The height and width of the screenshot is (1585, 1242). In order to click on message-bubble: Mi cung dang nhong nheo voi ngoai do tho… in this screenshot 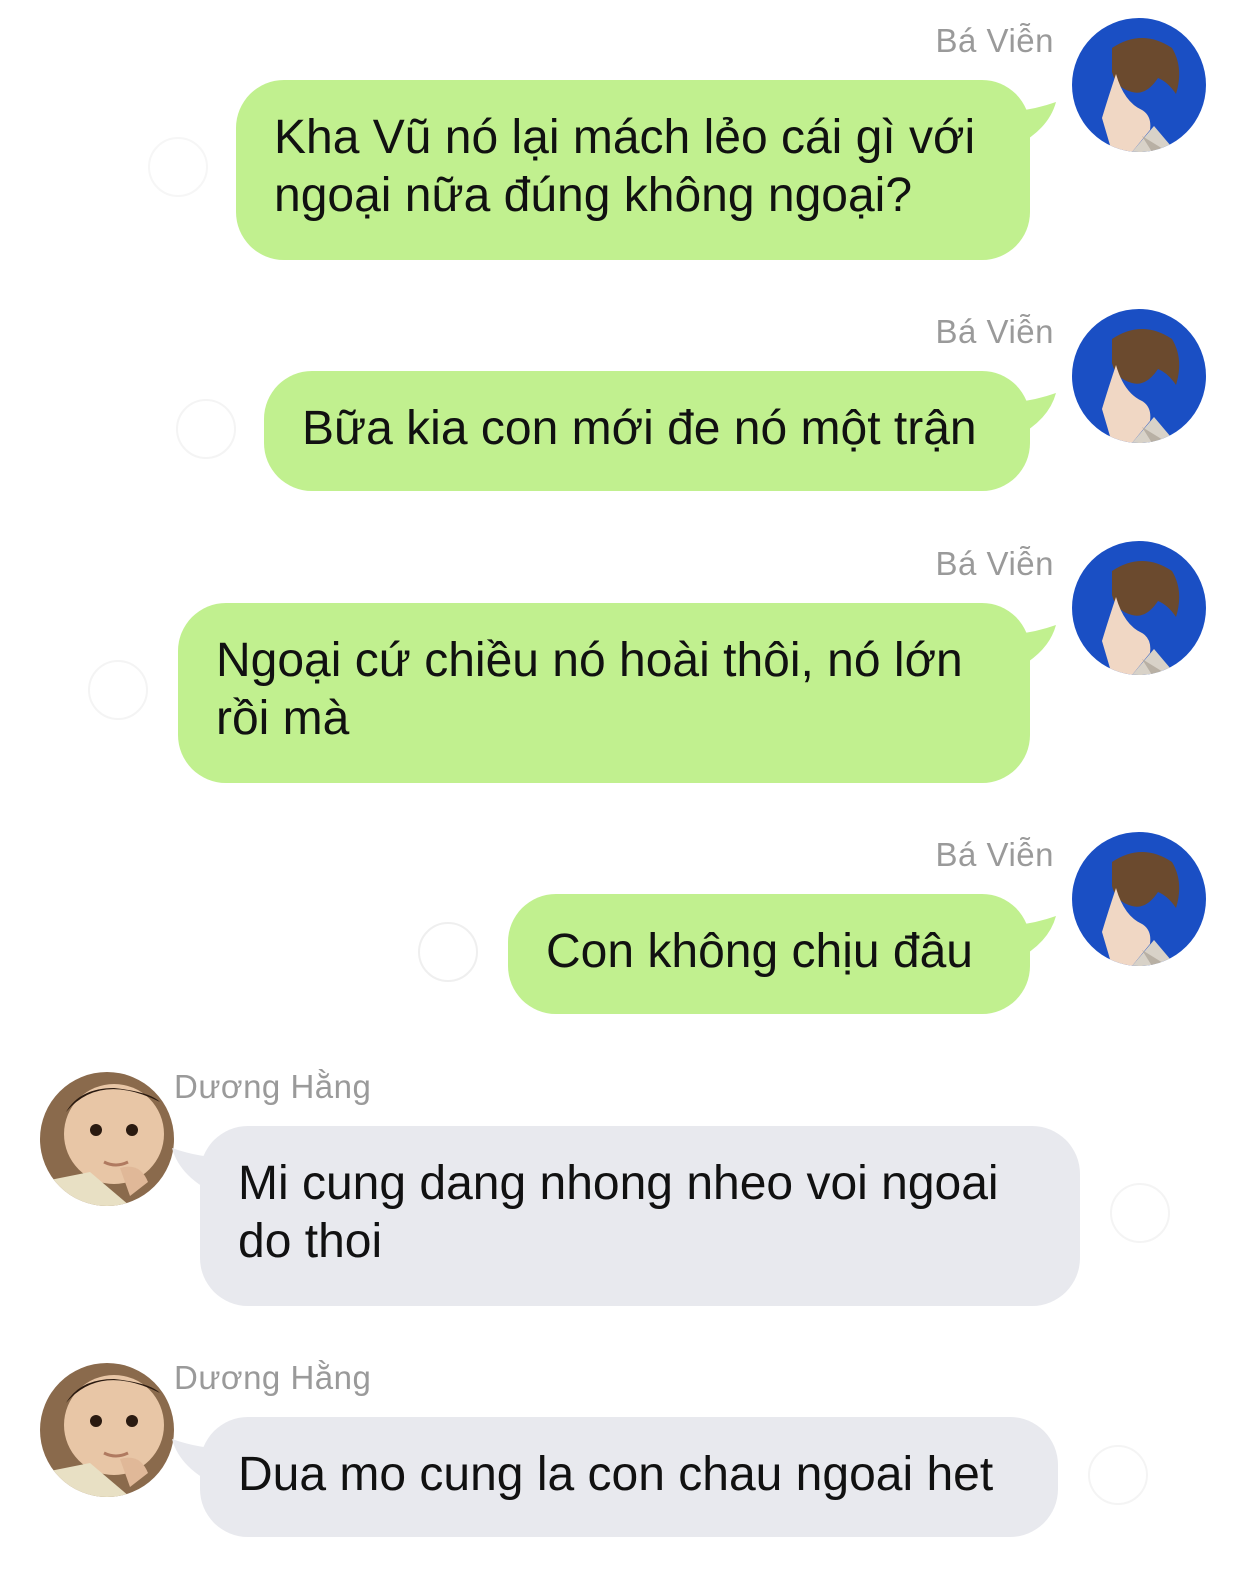, I will do `click(640, 1216)`.